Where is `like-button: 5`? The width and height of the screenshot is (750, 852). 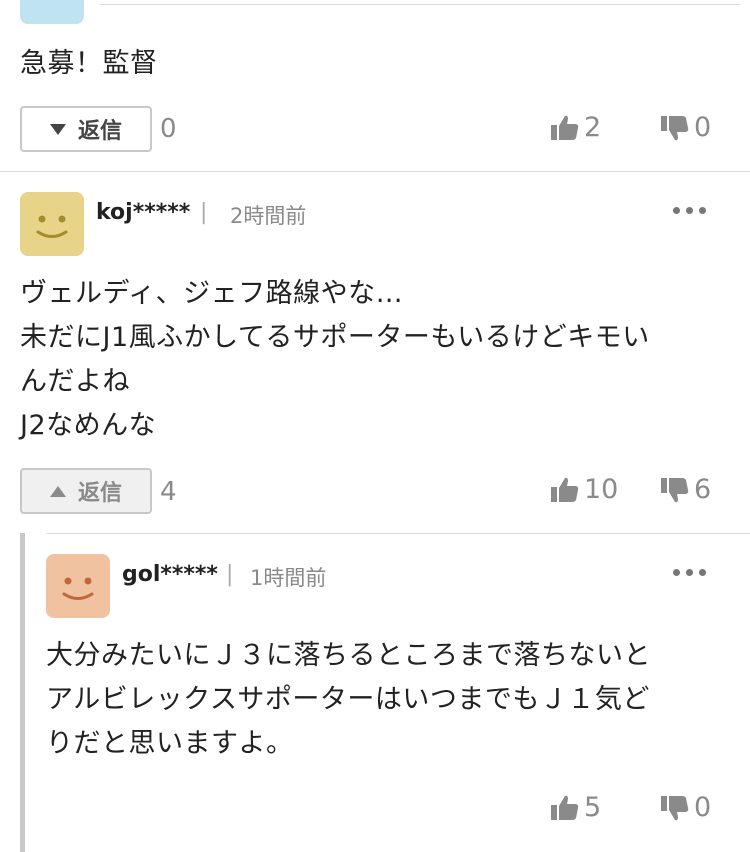 like-button: 5 is located at coordinates (575, 807).